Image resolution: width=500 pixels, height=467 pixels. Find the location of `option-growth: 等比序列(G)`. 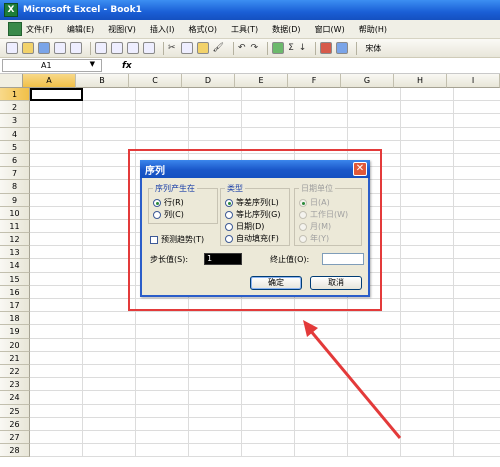

option-growth: 等比序列(G) is located at coordinates (252, 214).